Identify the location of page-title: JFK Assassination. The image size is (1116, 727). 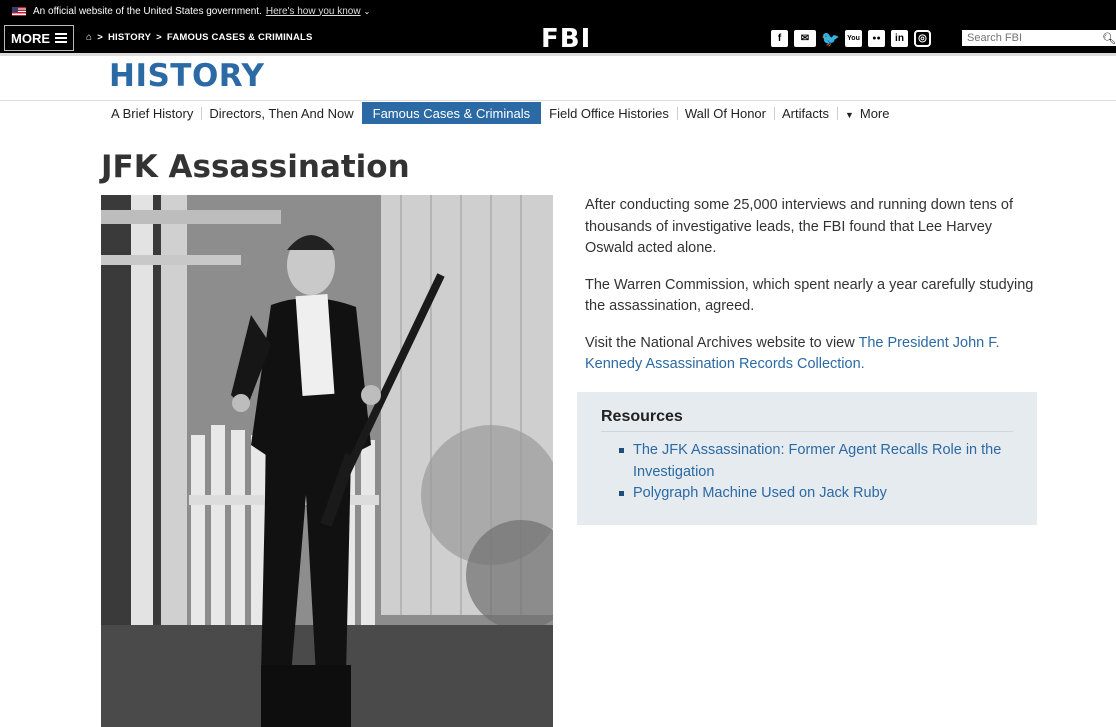
(255, 167).